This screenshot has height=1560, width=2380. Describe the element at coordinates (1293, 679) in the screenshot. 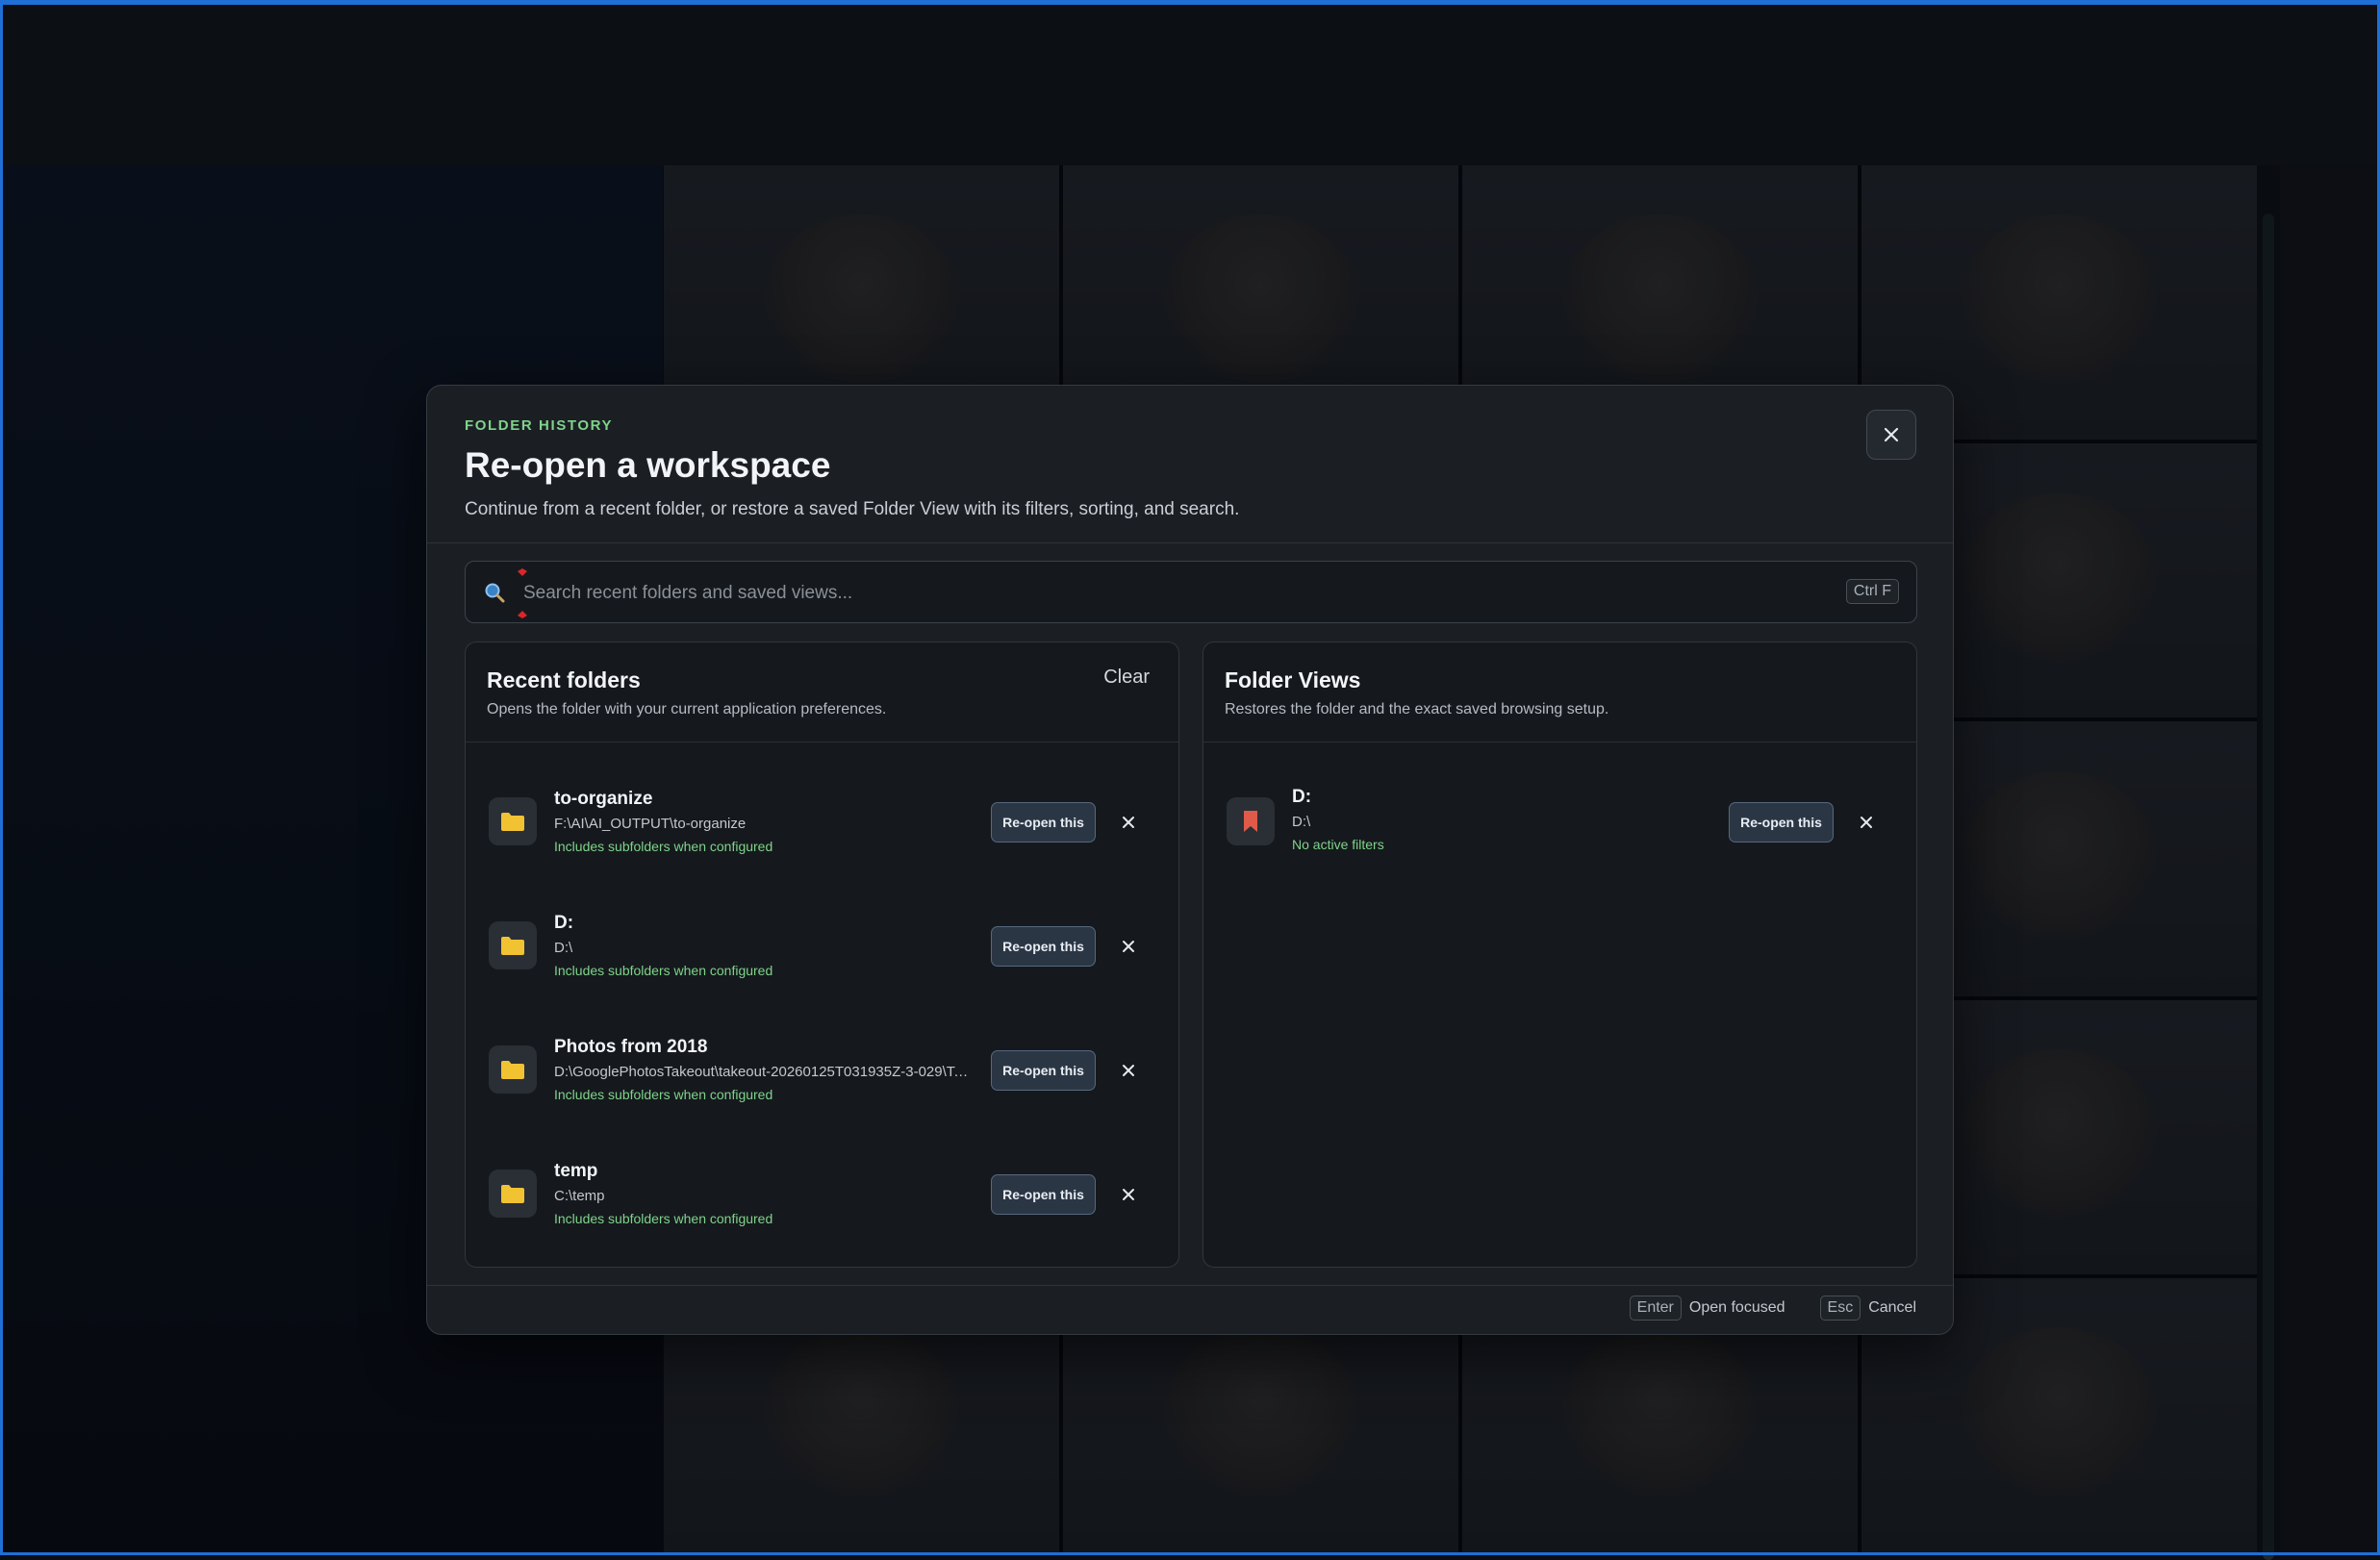

I see `folder-views-title: Folder Views` at that location.